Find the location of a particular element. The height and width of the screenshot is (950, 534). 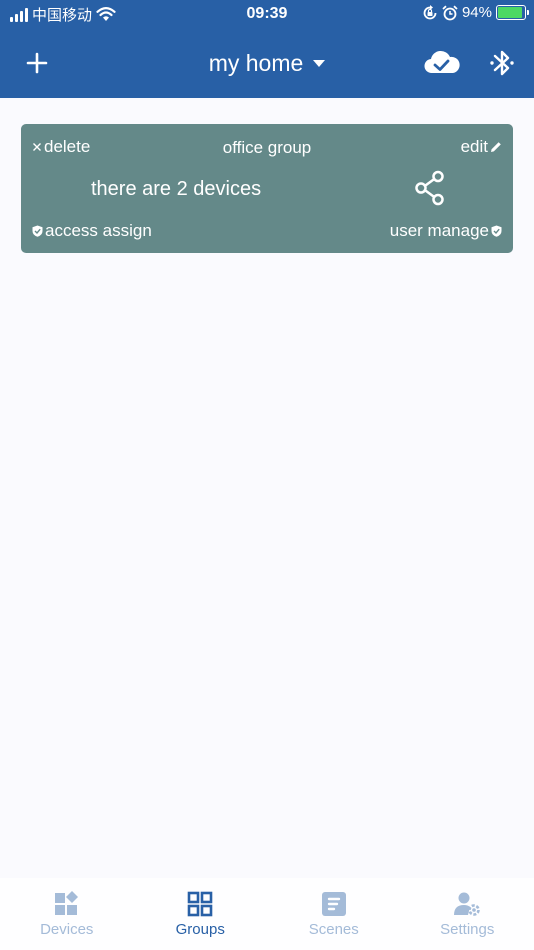

battery-percent: 94% is located at coordinates (476, 12).